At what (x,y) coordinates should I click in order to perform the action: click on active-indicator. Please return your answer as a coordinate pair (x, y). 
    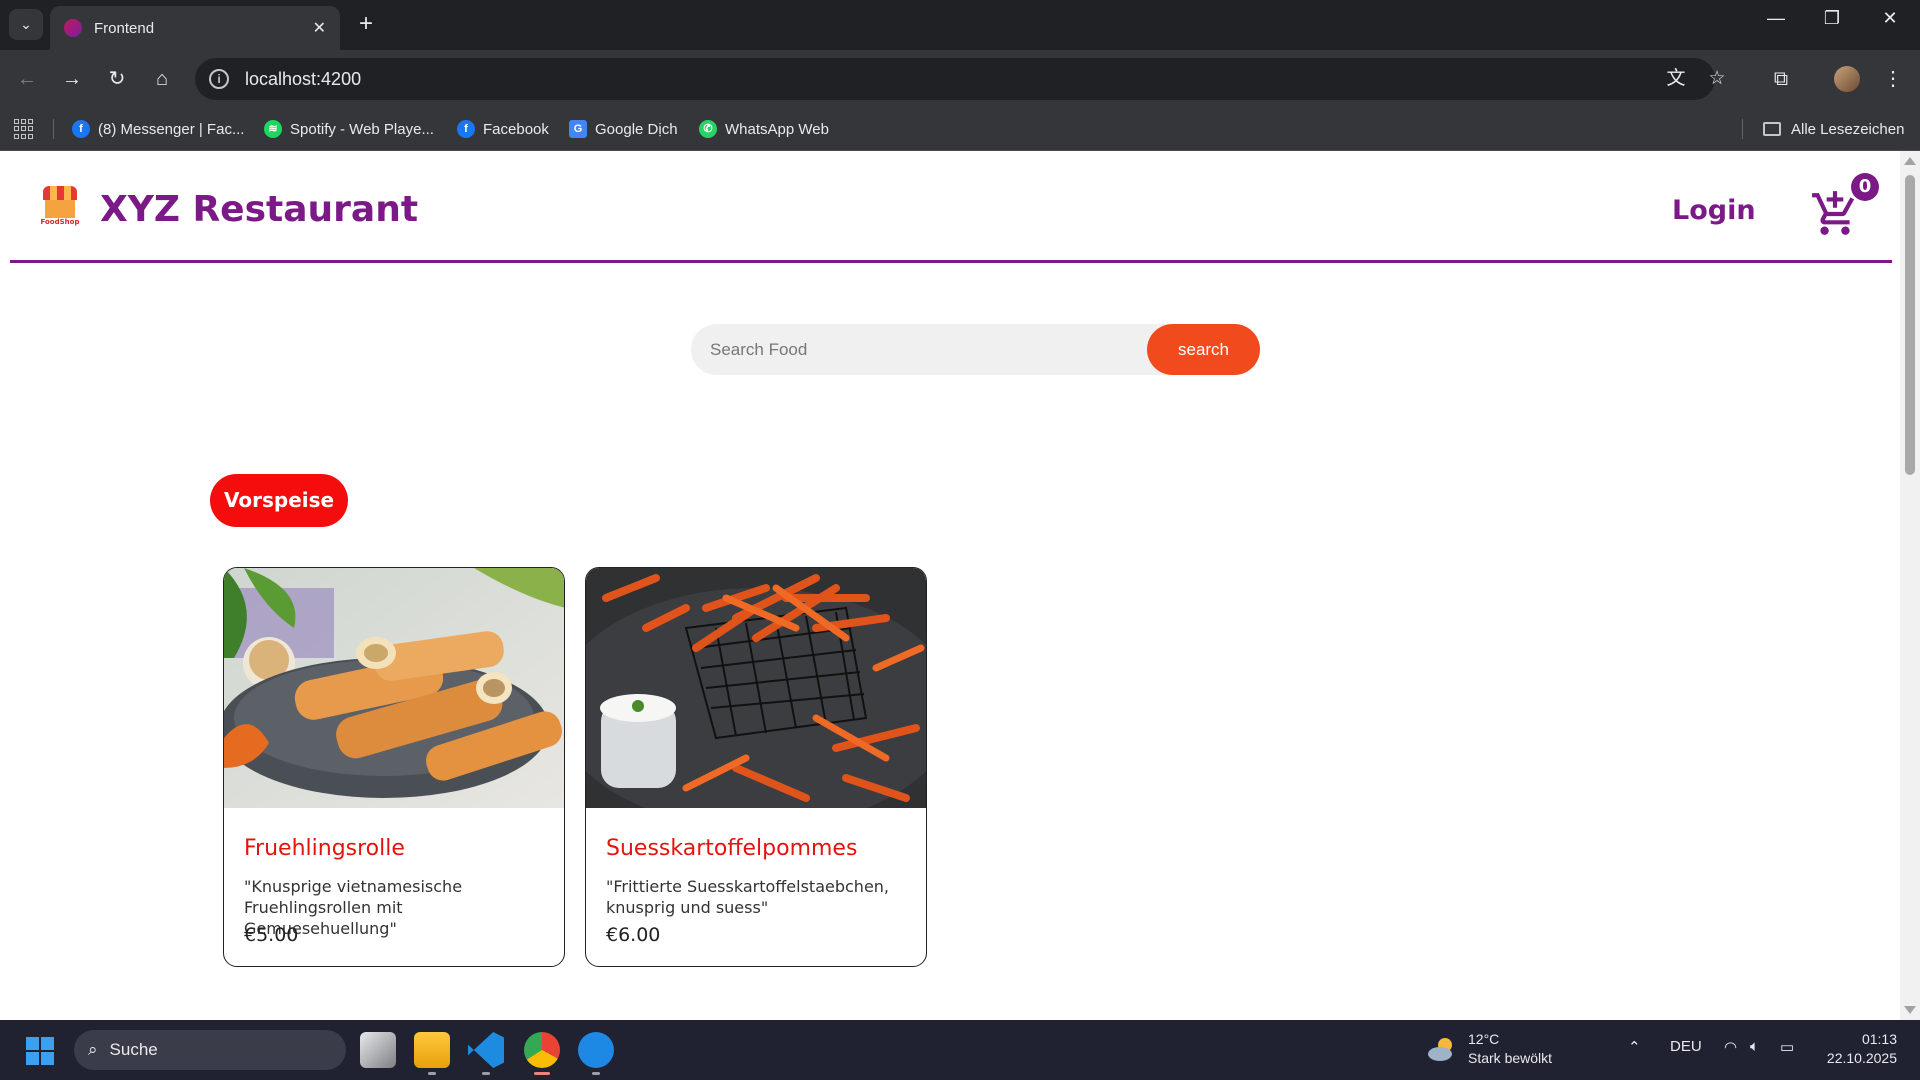
    Looking at the image, I should click on (542, 1073).